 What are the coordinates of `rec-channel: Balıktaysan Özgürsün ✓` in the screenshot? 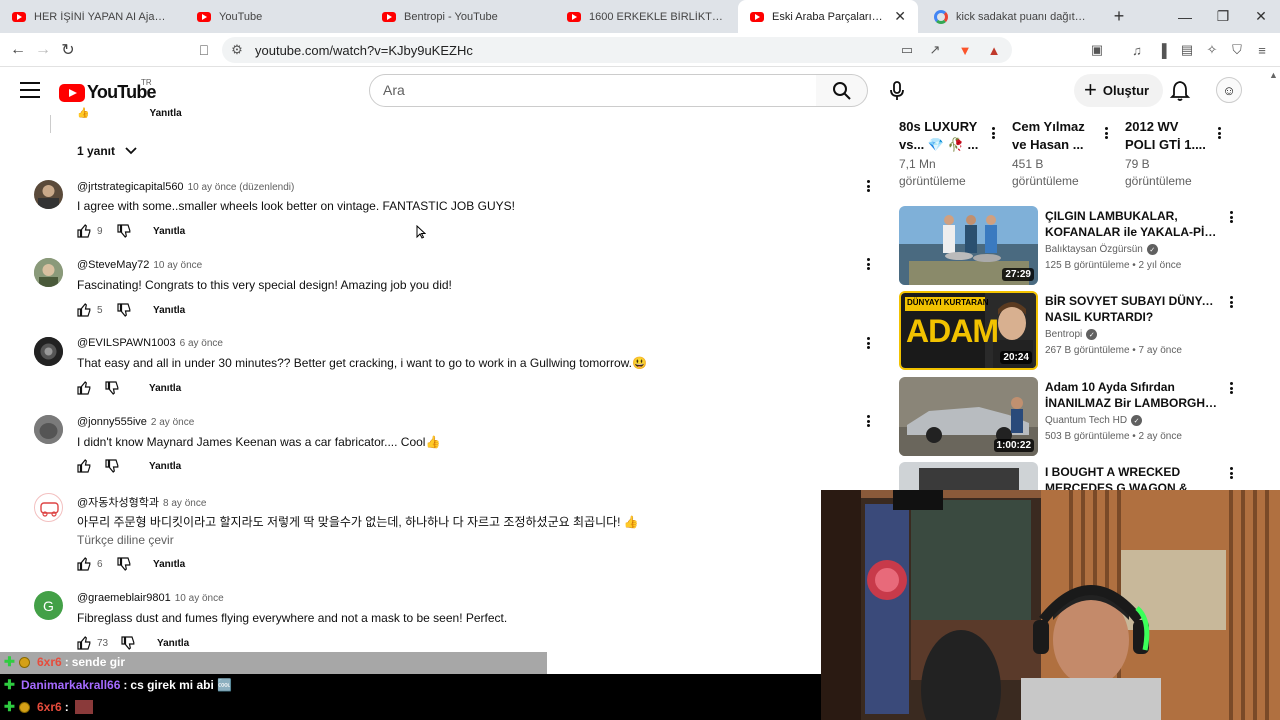 It's located at (1101, 249).